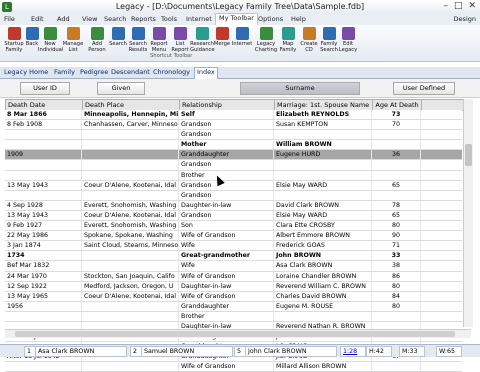 The image size is (480, 372). I want to click on edit-legacy-button: Edit Legacy, so click(348, 40).